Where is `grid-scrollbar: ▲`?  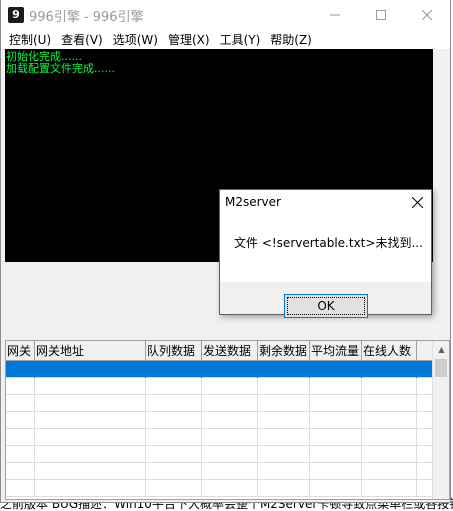 grid-scrollbar: ▲ is located at coordinates (440, 420).